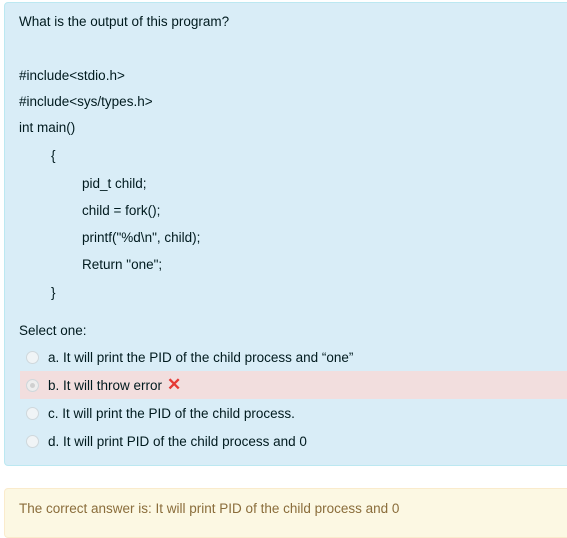 The width and height of the screenshot is (567, 538). I want to click on code-line: Return "one";, so click(122, 264).